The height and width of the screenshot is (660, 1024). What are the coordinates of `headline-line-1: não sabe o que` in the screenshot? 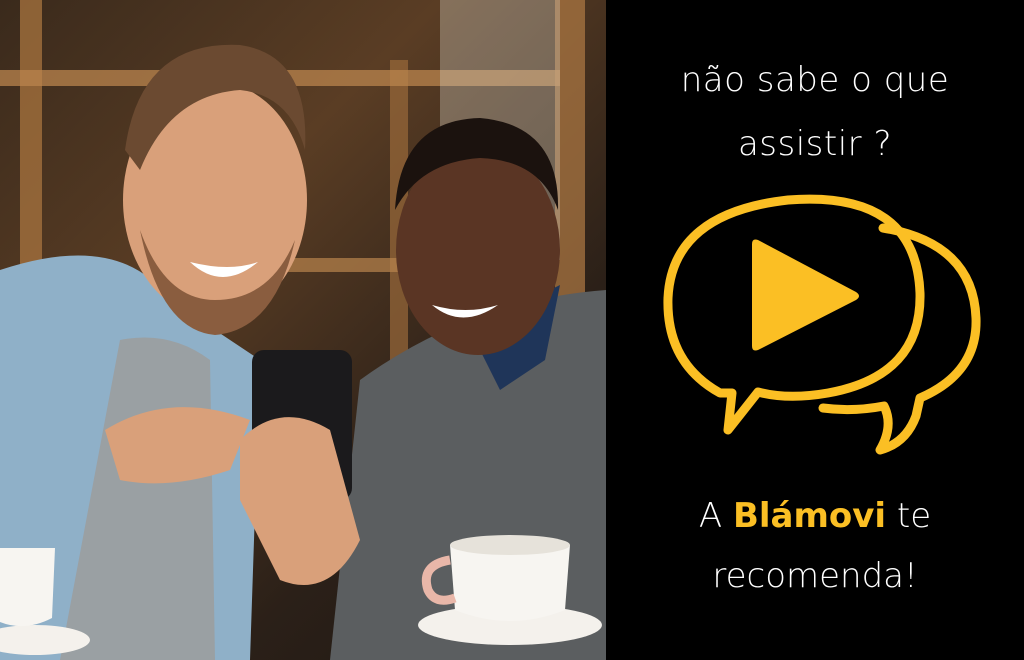 It's located at (815, 80).